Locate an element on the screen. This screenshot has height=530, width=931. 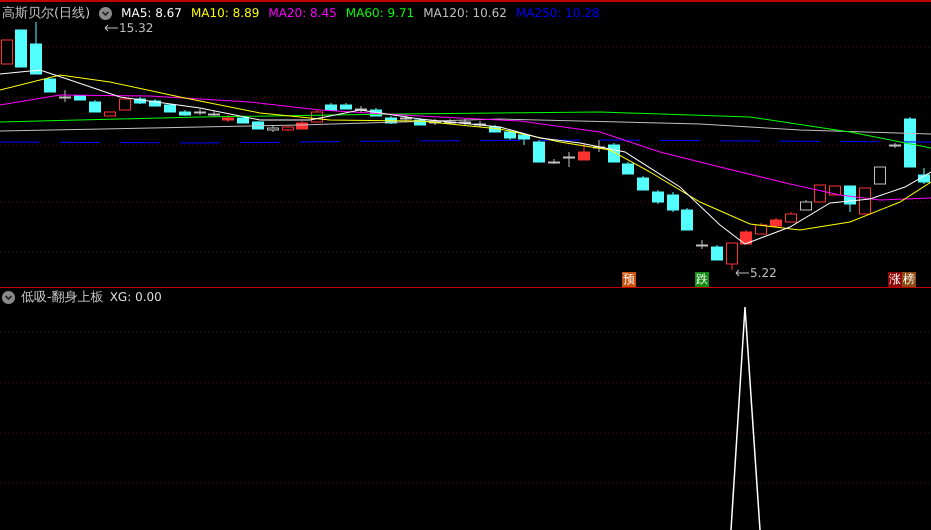
moving-average-value: MA10: 8.89 is located at coordinates (225, 13).